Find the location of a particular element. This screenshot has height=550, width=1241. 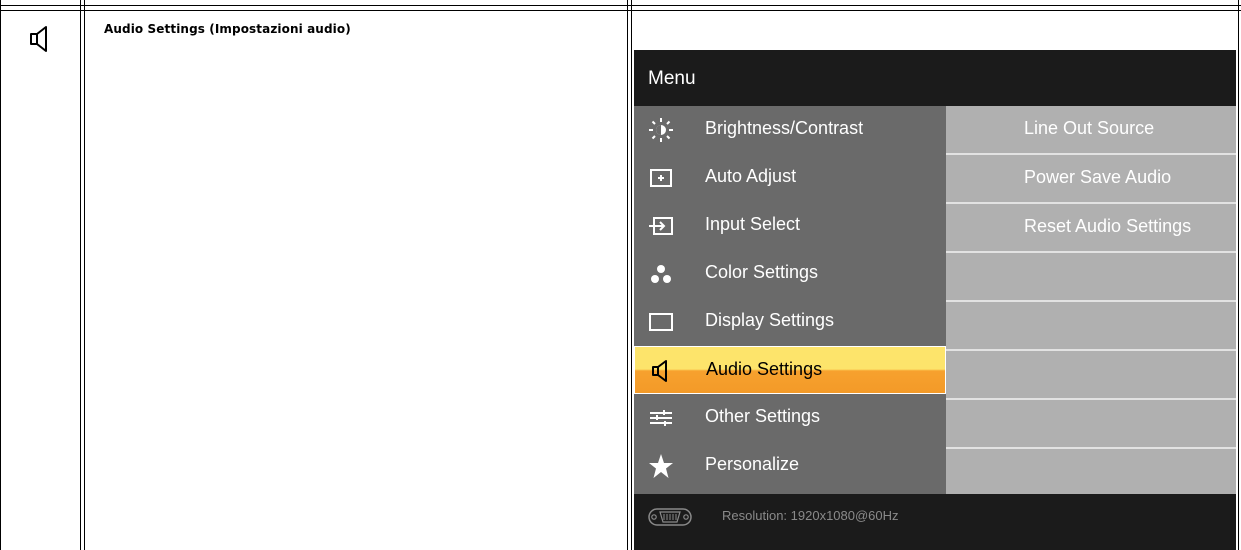

menu-item-label: Auto Adjust is located at coordinates (751, 176).